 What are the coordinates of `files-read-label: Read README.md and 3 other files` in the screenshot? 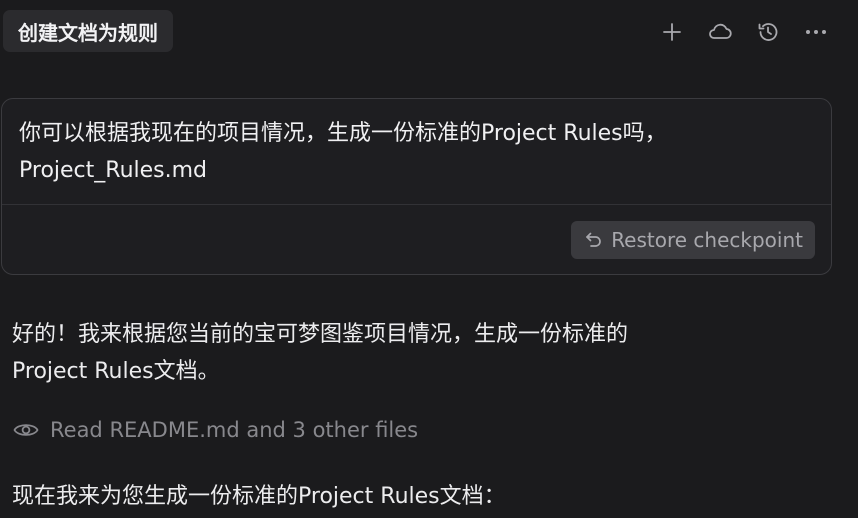 It's located at (234, 430).